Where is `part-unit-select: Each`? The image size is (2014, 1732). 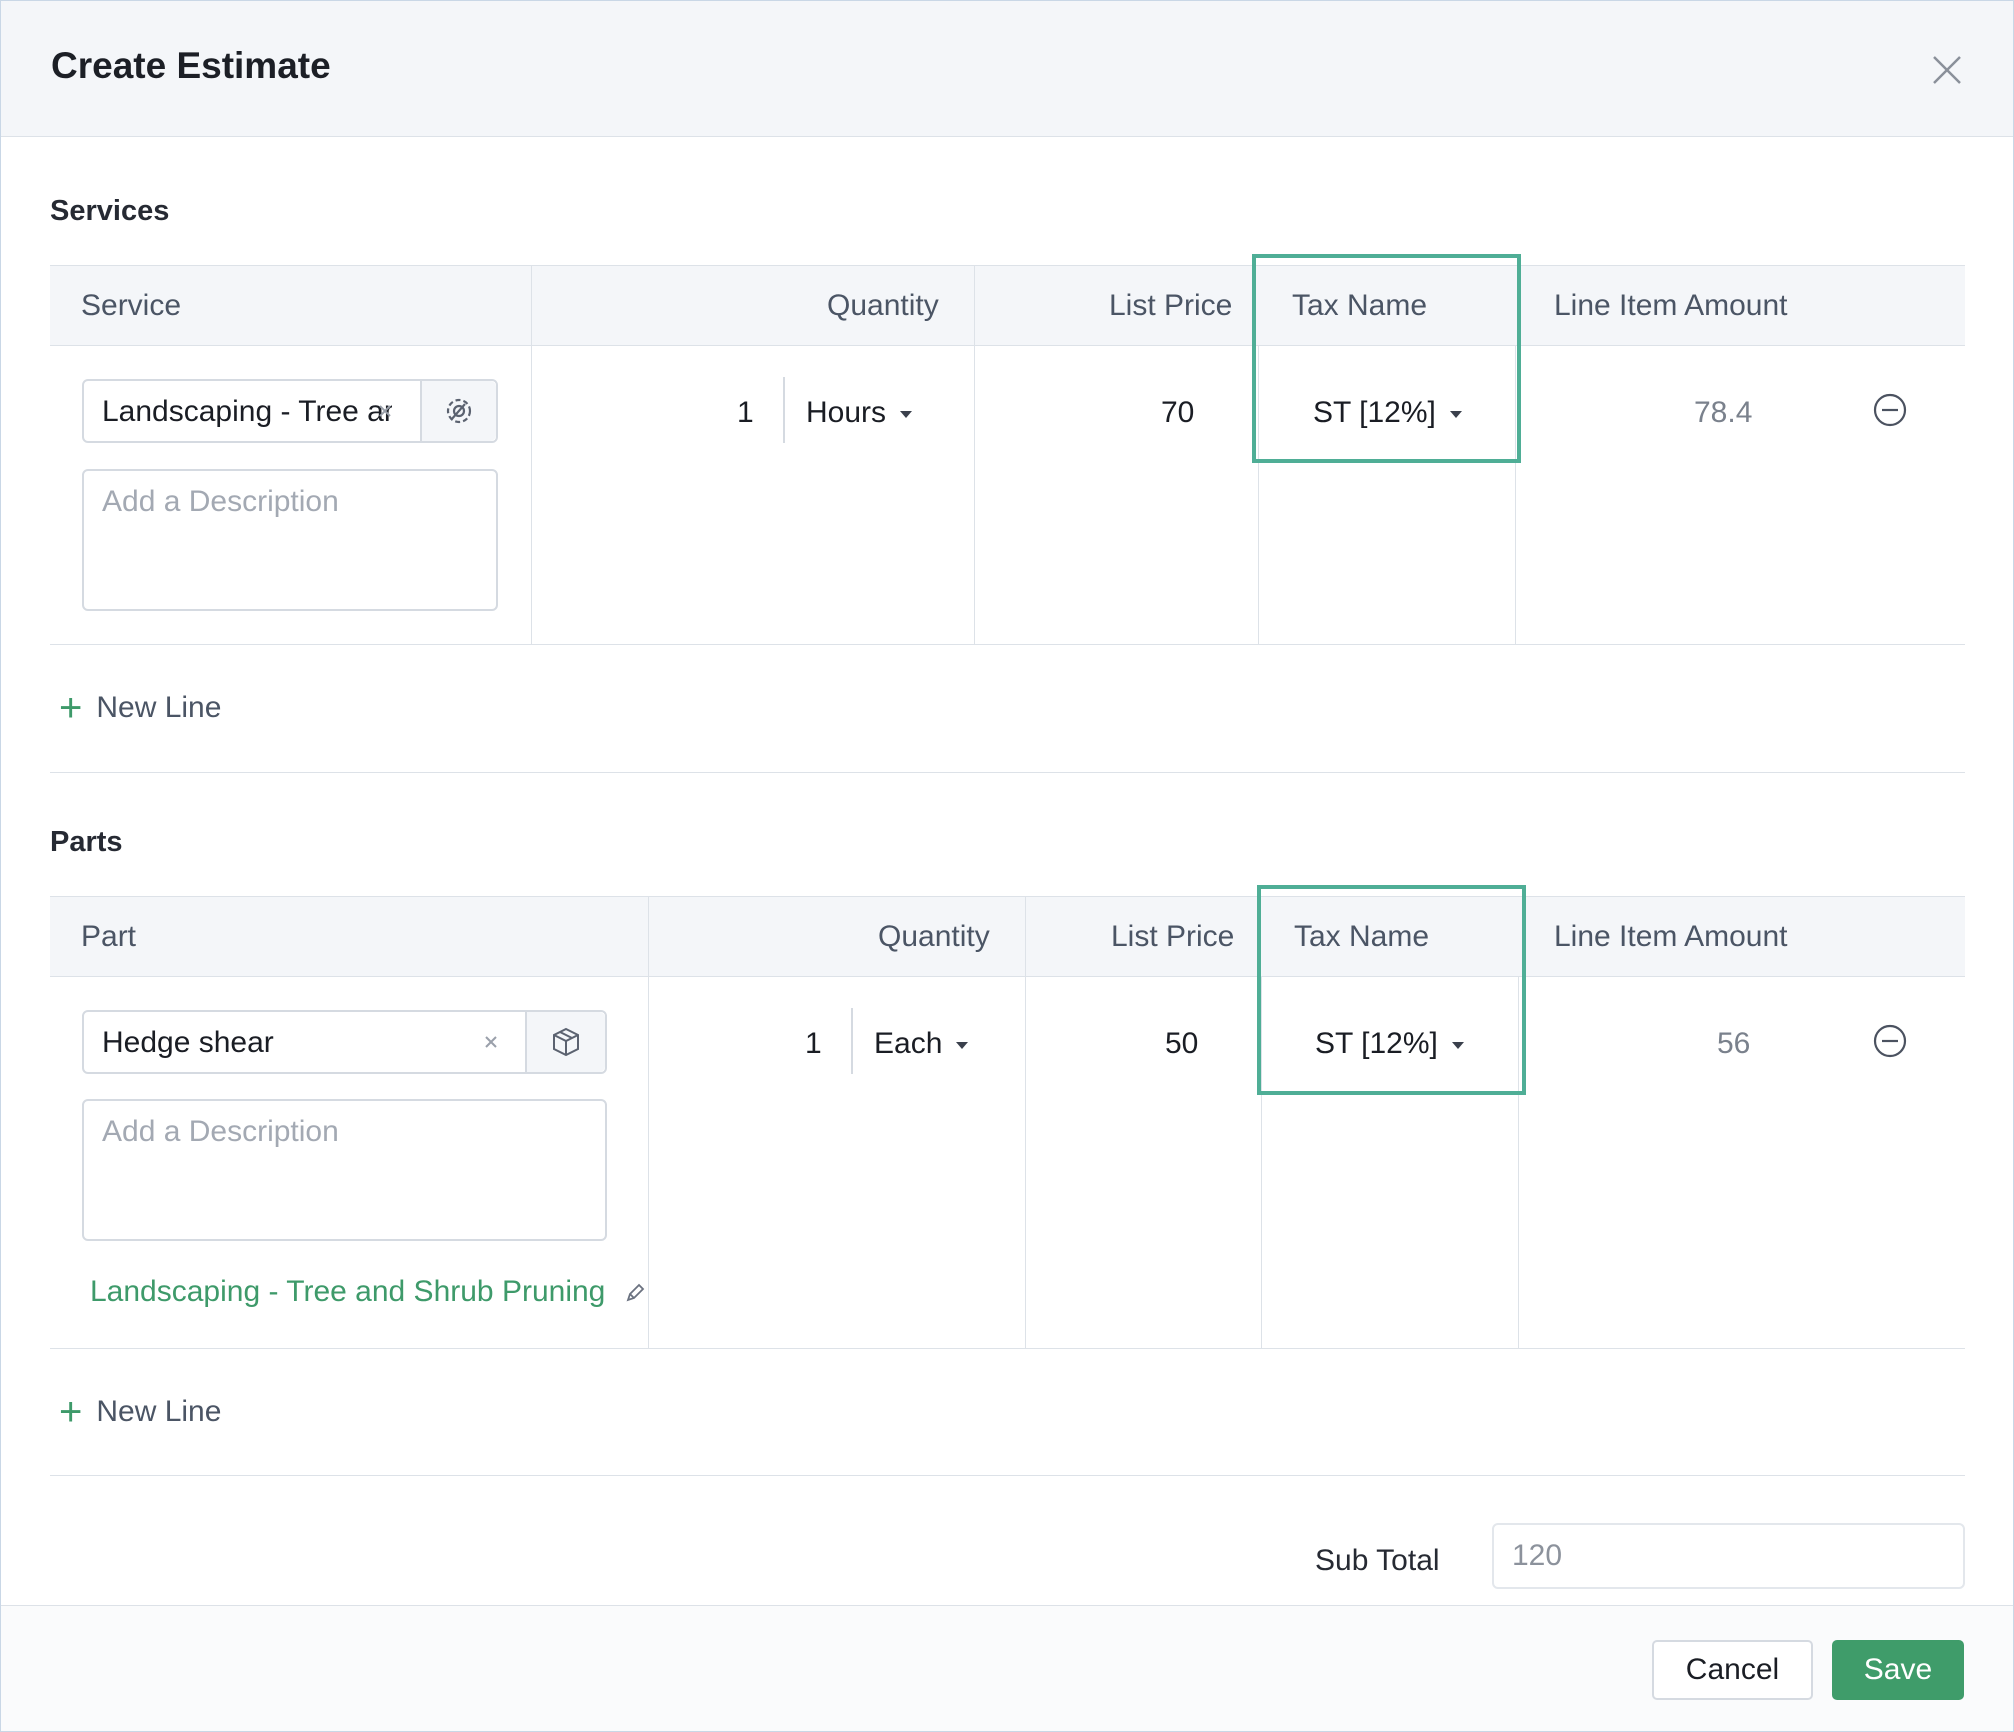 part-unit-select: Each is located at coordinates (921, 1044).